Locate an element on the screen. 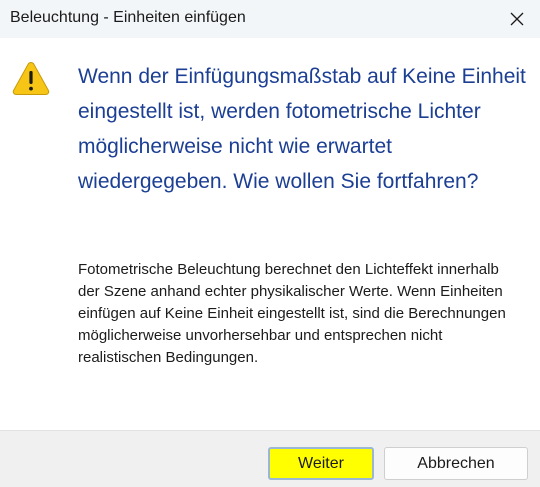 The image size is (540, 487). warning-icon is located at coordinates (31, 78).